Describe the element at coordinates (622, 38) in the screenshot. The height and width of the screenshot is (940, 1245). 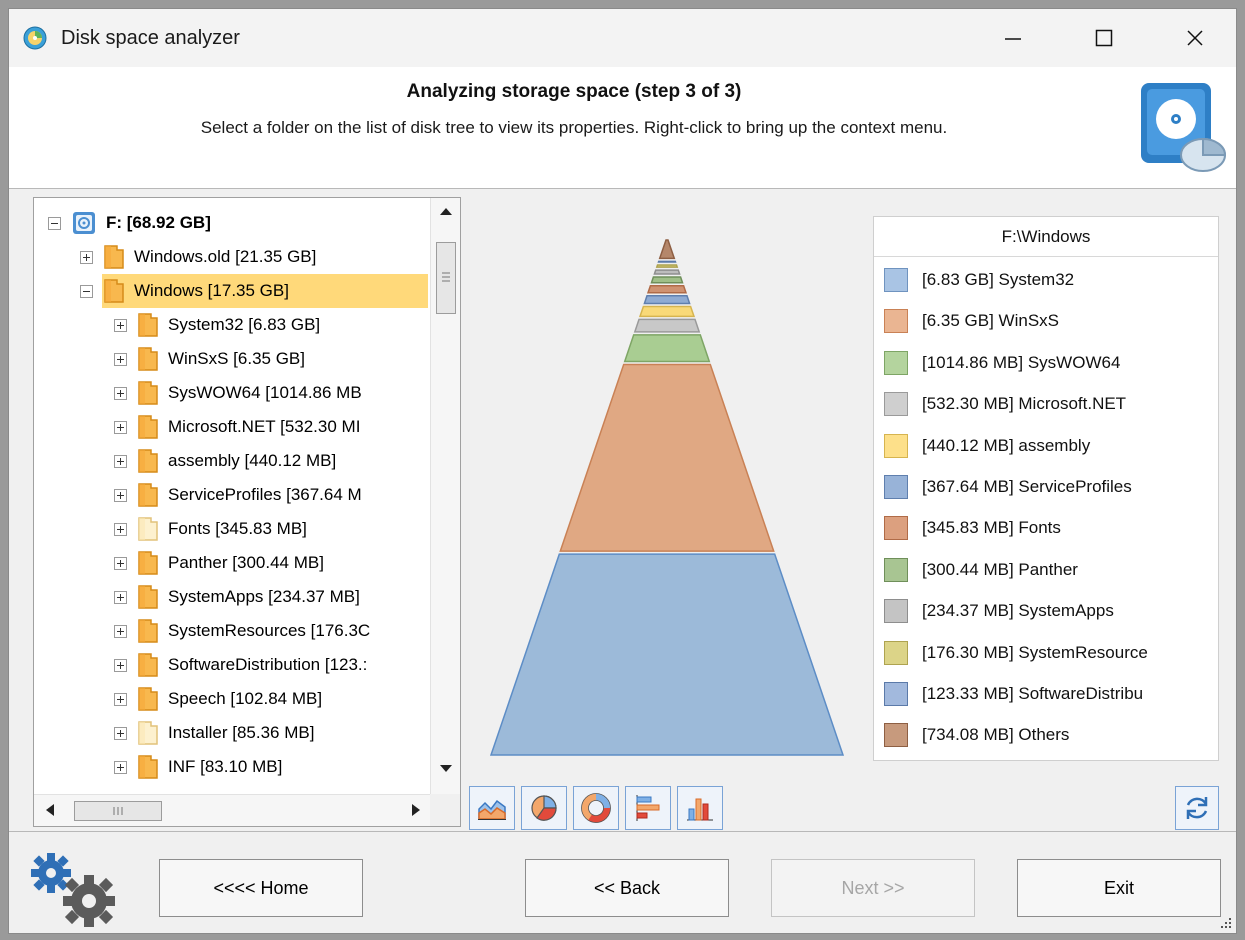
I see `title-bar: Disk space analyzer` at that location.